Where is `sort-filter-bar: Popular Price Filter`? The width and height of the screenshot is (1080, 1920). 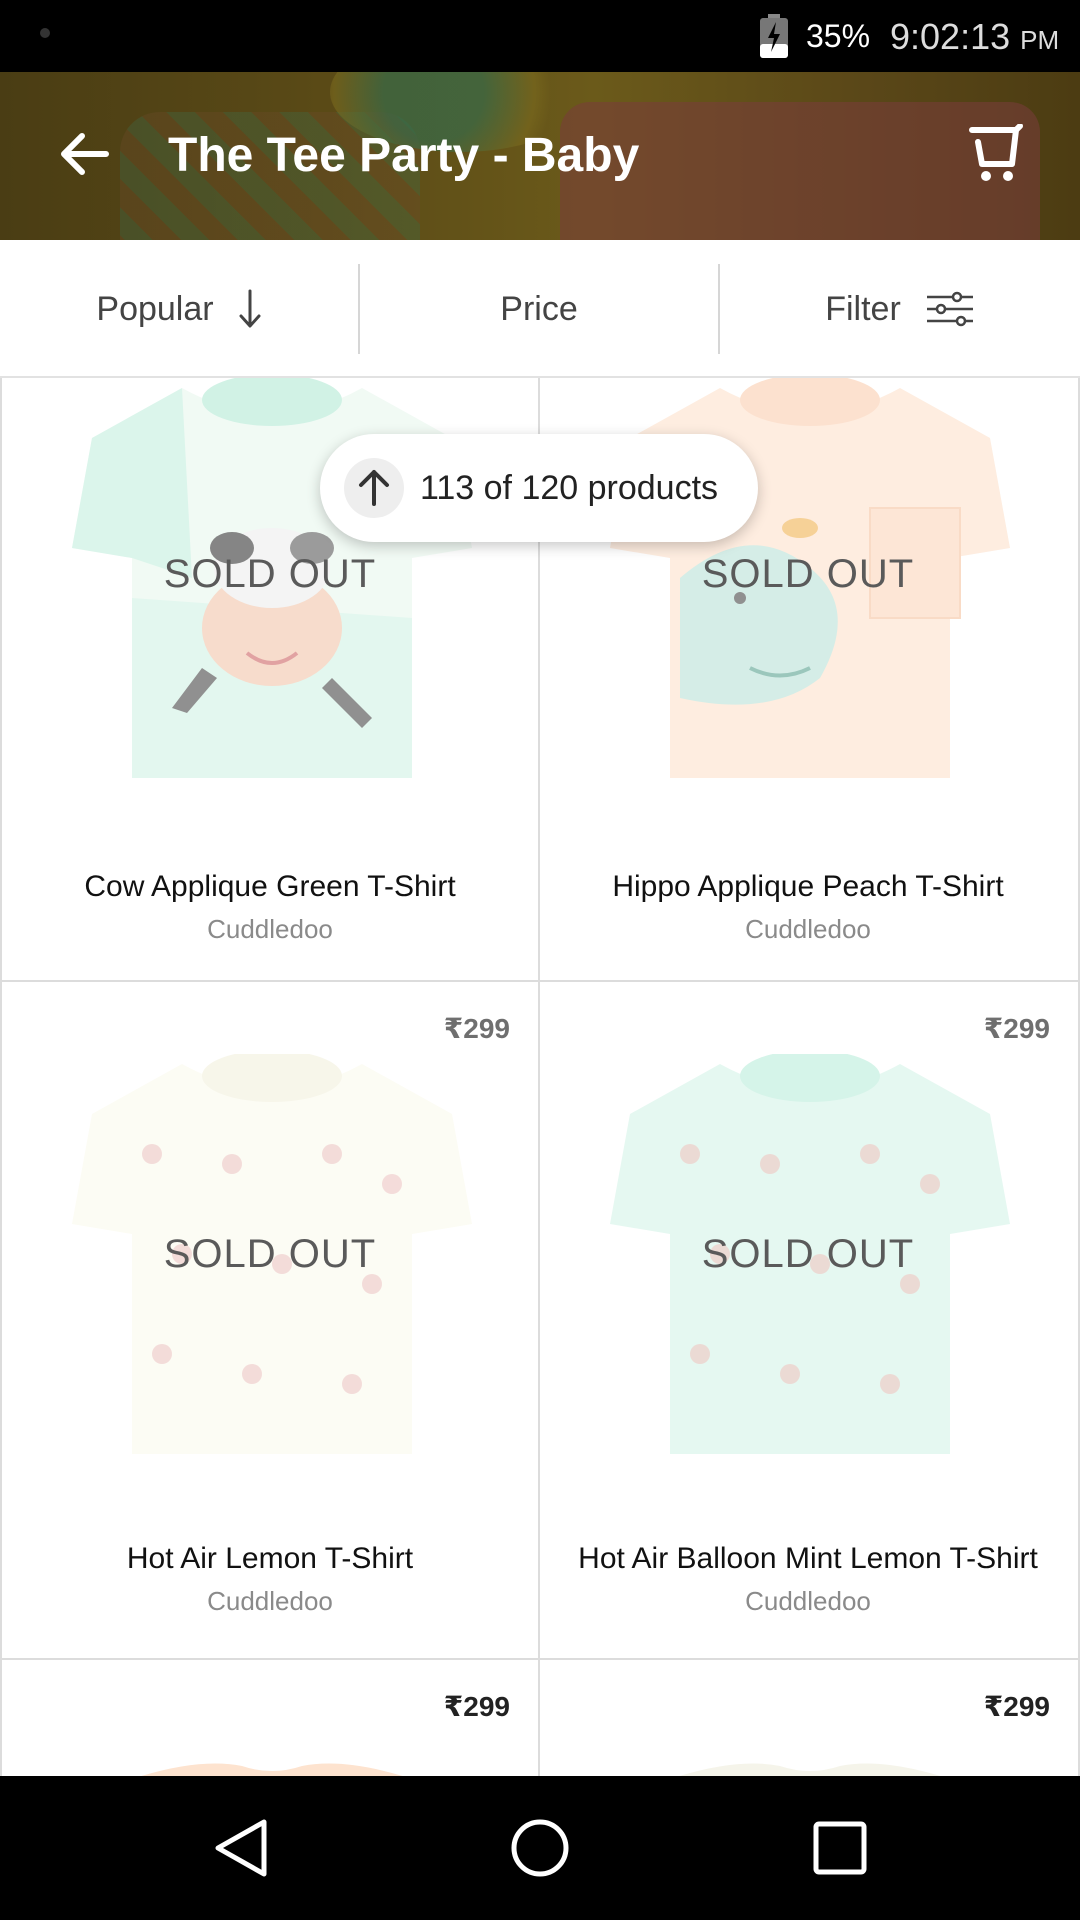 sort-filter-bar: Popular Price Filter is located at coordinates (540, 309).